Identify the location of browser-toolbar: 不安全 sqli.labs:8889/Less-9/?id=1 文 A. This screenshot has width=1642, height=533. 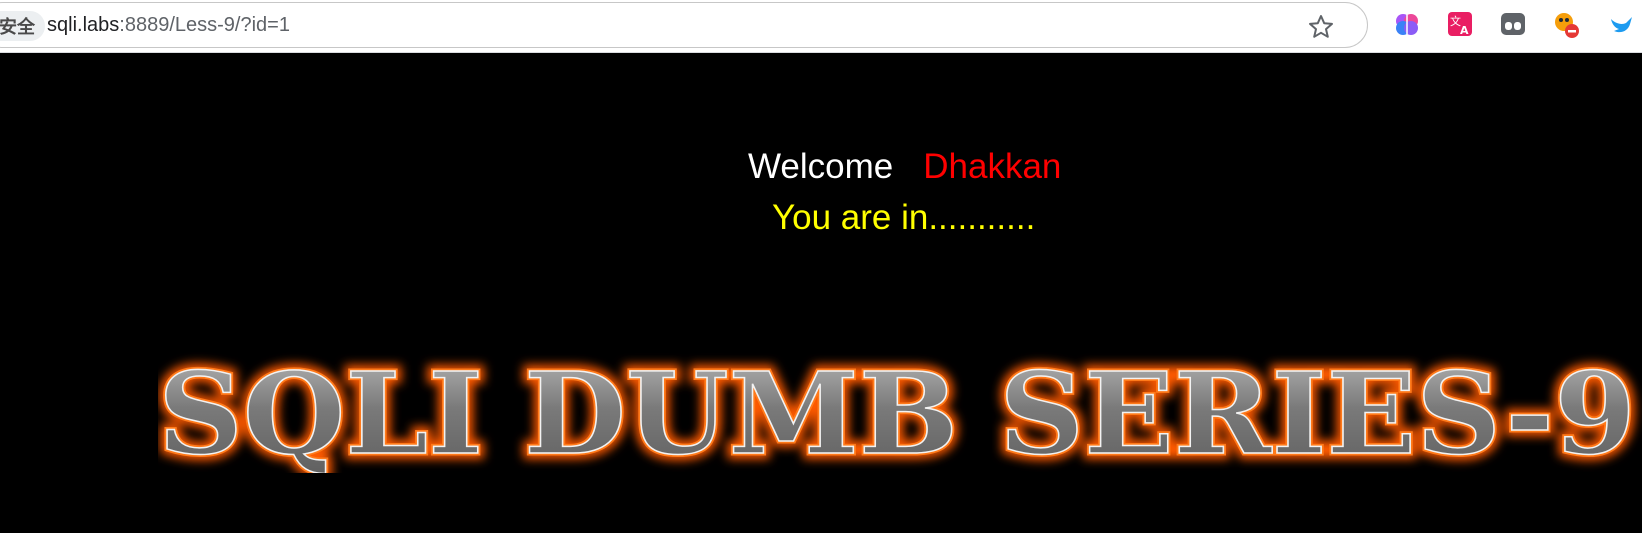
(821, 26).